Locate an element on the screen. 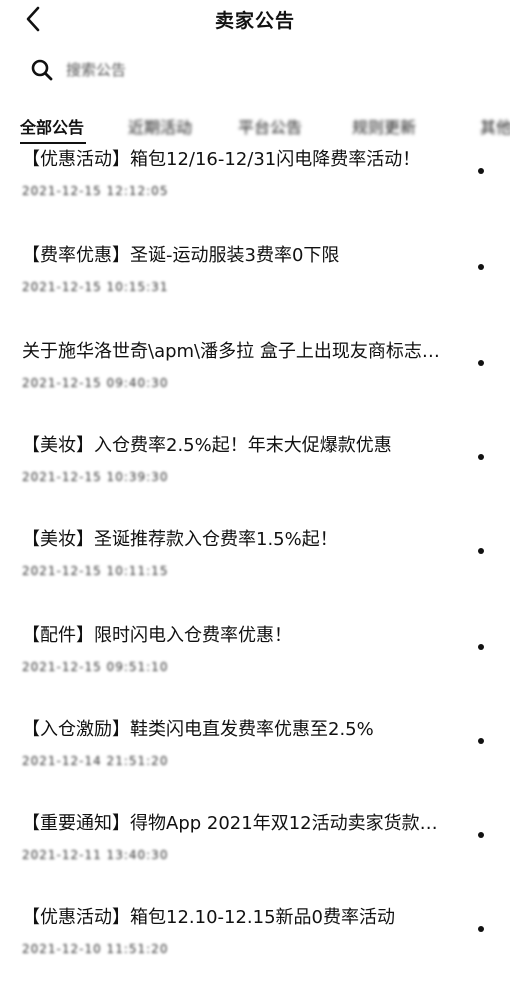 This screenshot has width=510, height=1000. announcement-time: 2021-12-15 10:11:15 is located at coordinates (95, 571).